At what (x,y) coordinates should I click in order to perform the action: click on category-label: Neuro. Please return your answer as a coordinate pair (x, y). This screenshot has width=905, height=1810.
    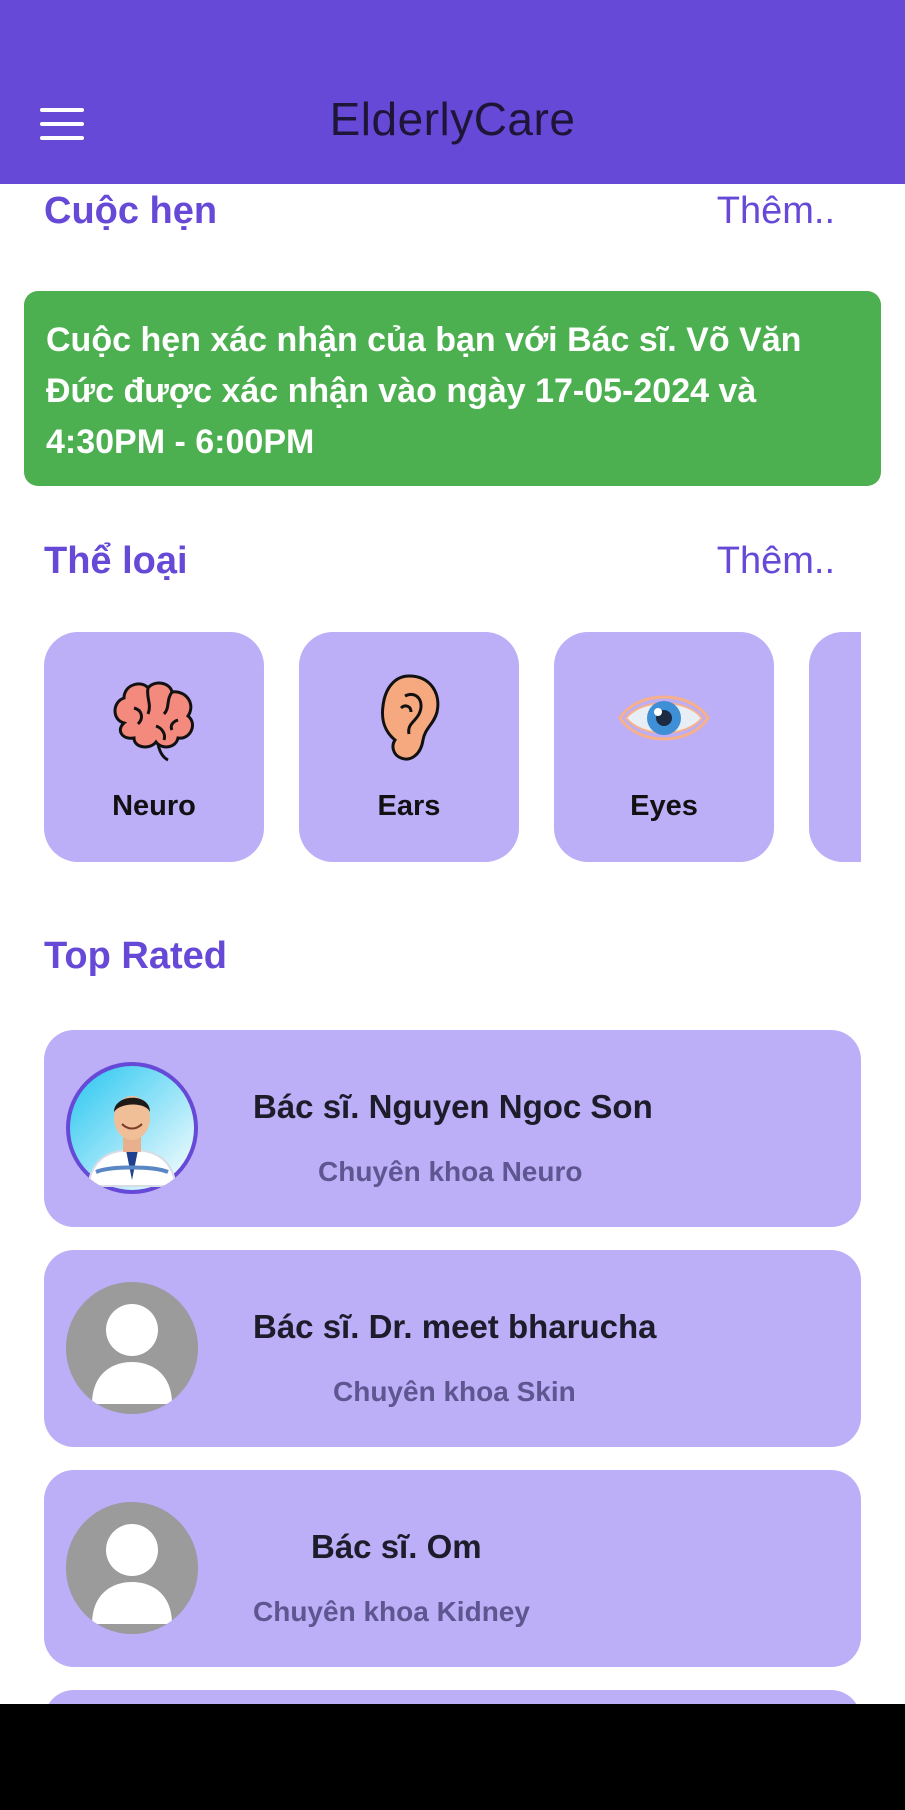
    Looking at the image, I should click on (154, 806).